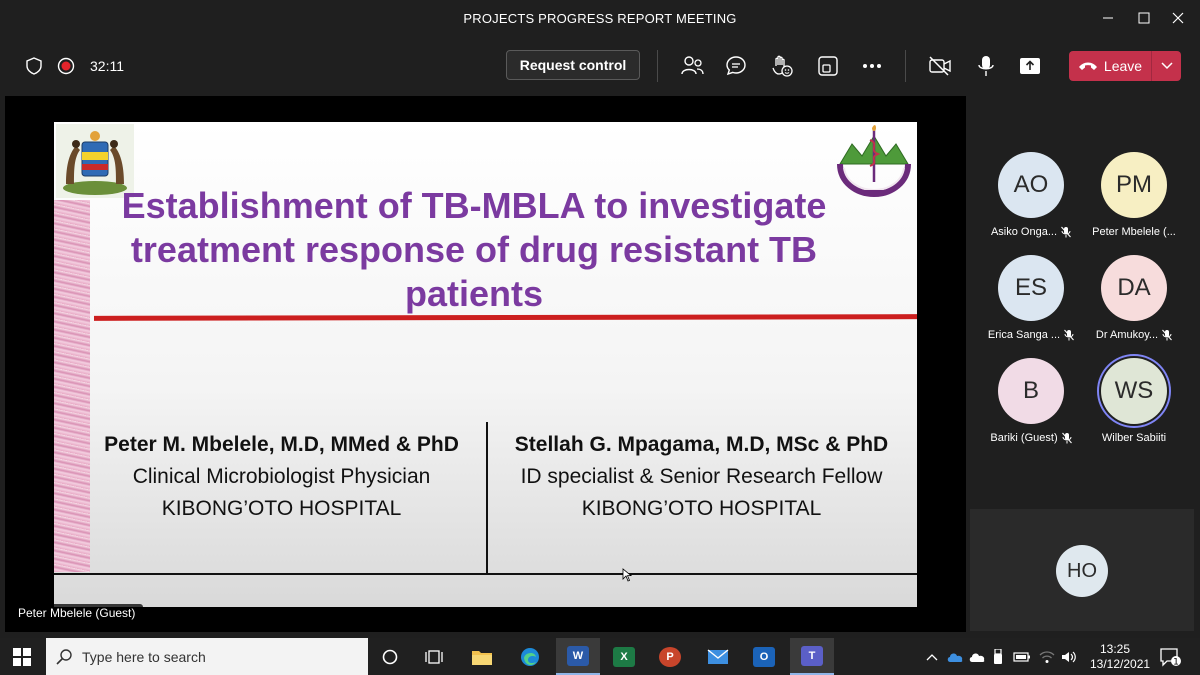 The image size is (1200, 675). I want to click on share-screen-icon, so click(1030, 66).